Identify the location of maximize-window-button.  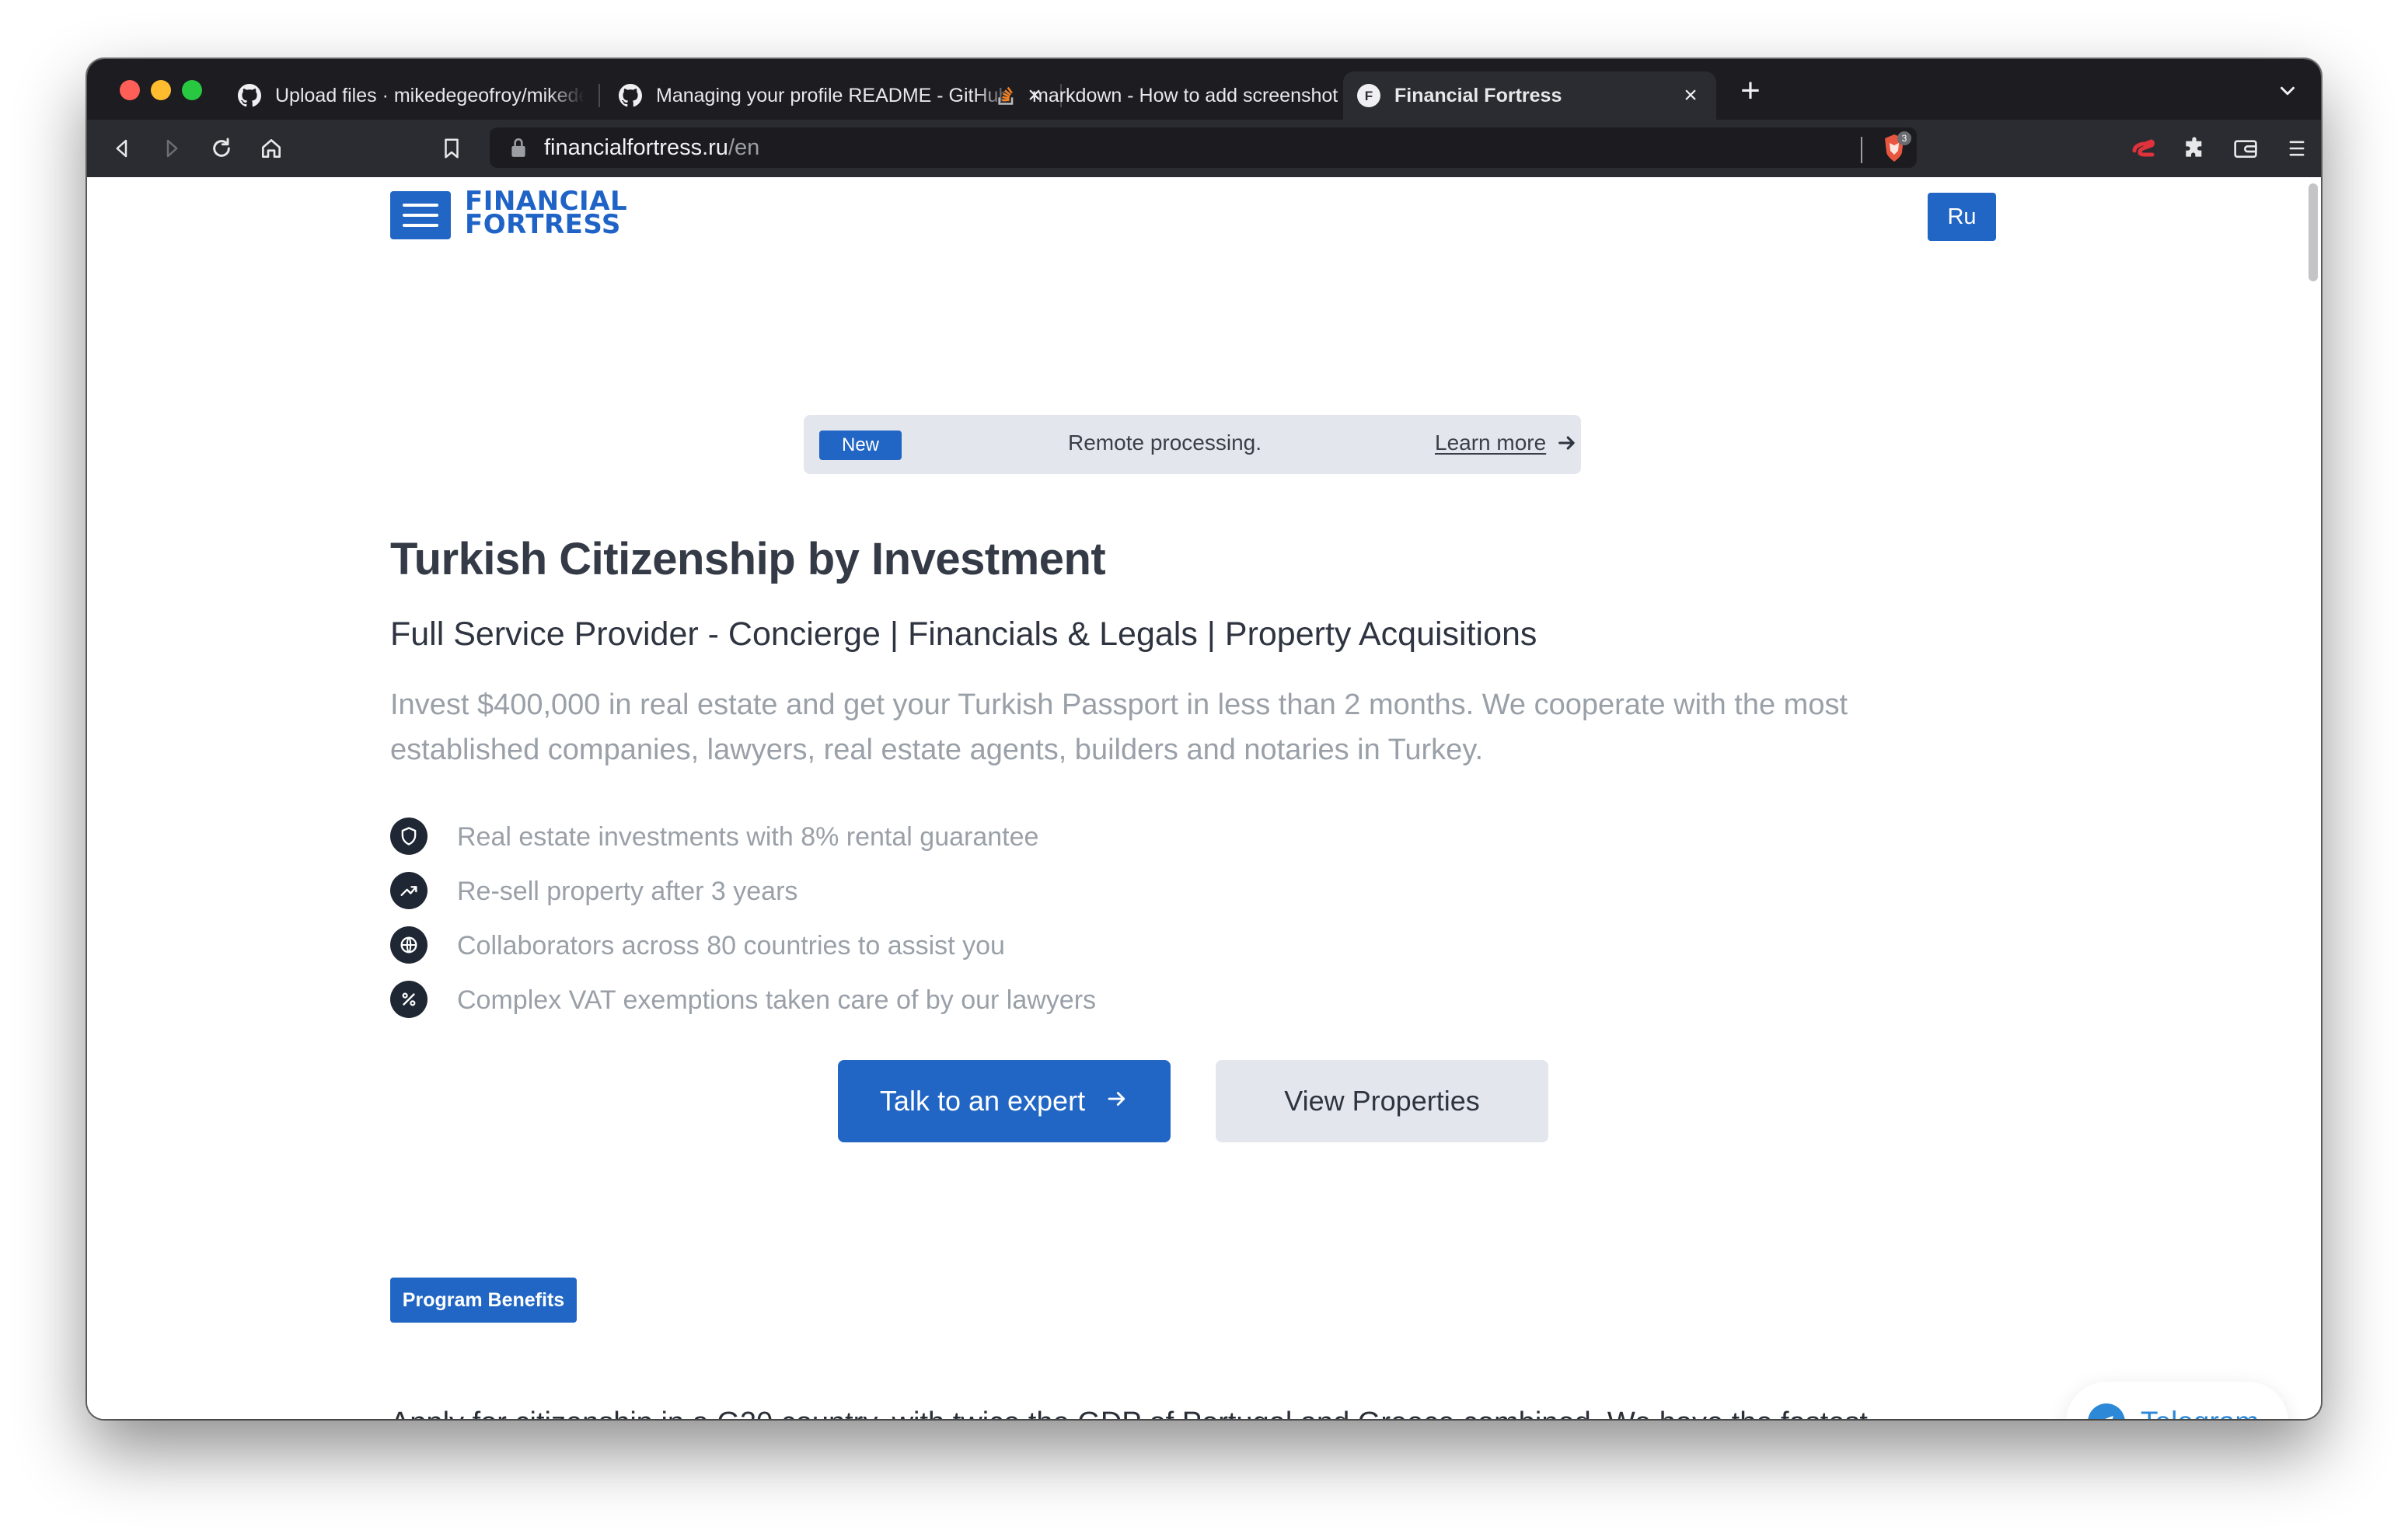
(192, 90).